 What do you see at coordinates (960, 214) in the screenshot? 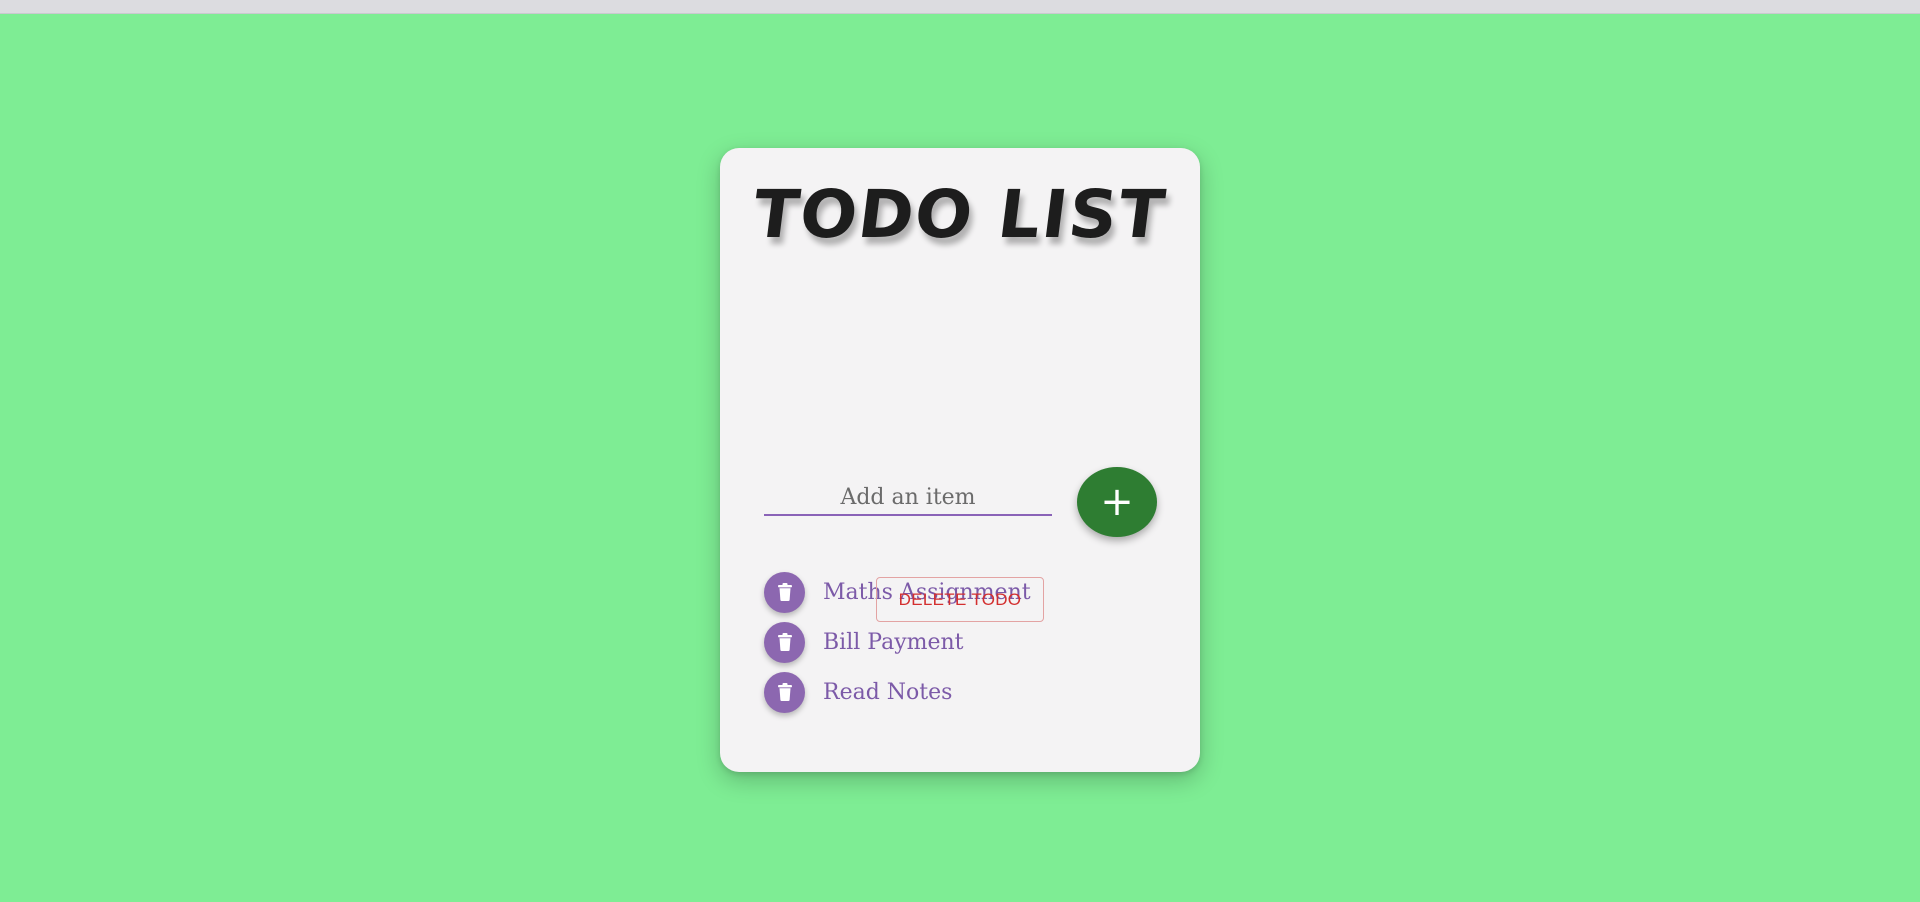
I see `page-title: TODO LIST` at bounding box center [960, 214].